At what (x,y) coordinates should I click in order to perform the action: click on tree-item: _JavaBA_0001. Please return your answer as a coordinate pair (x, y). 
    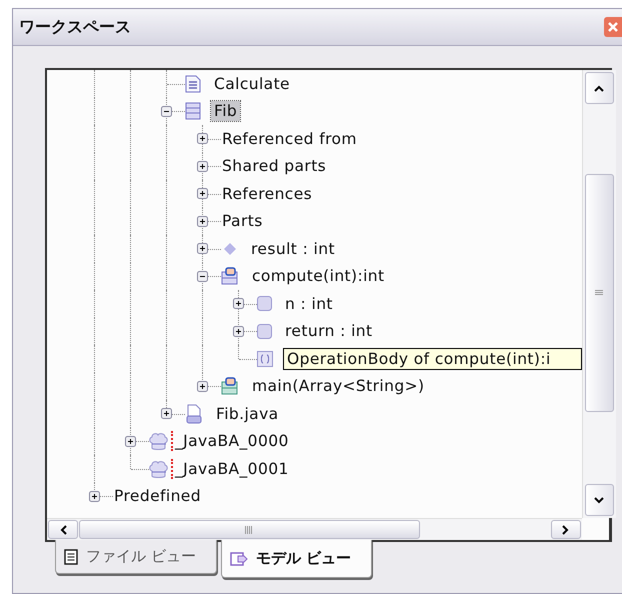
    Looking at the image, I should click on (231, 468).